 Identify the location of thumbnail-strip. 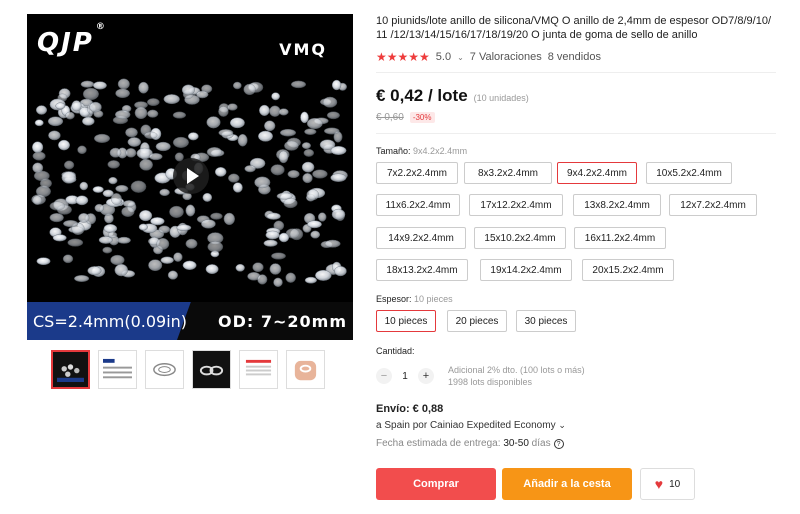
(188, 369).